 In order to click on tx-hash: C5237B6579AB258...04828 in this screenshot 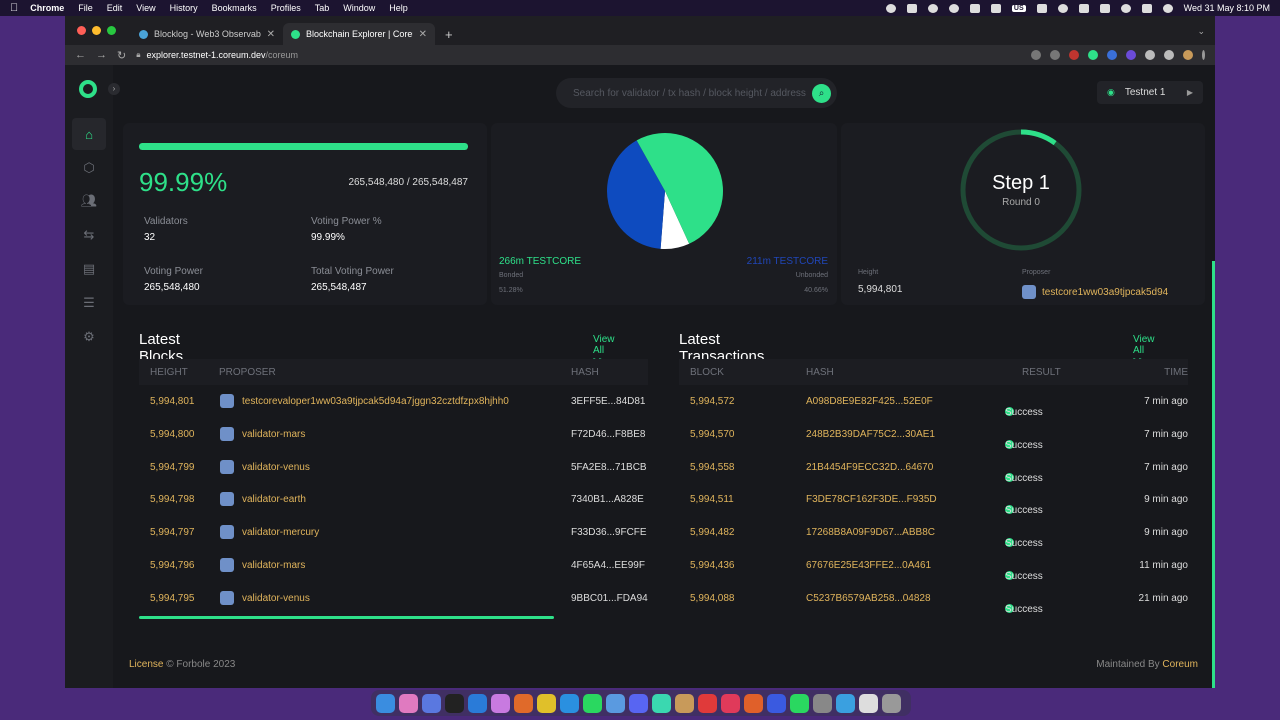, I will do `click(868, 598)`.